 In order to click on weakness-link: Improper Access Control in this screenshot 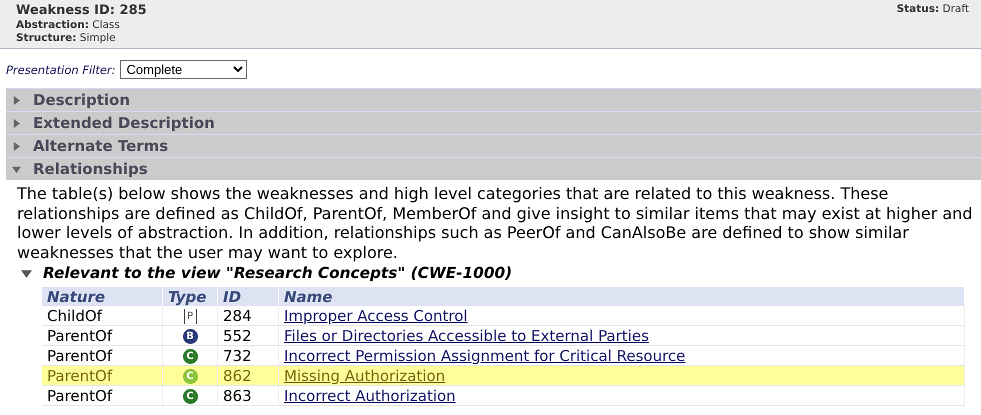, I will do `click(376, 315)`.